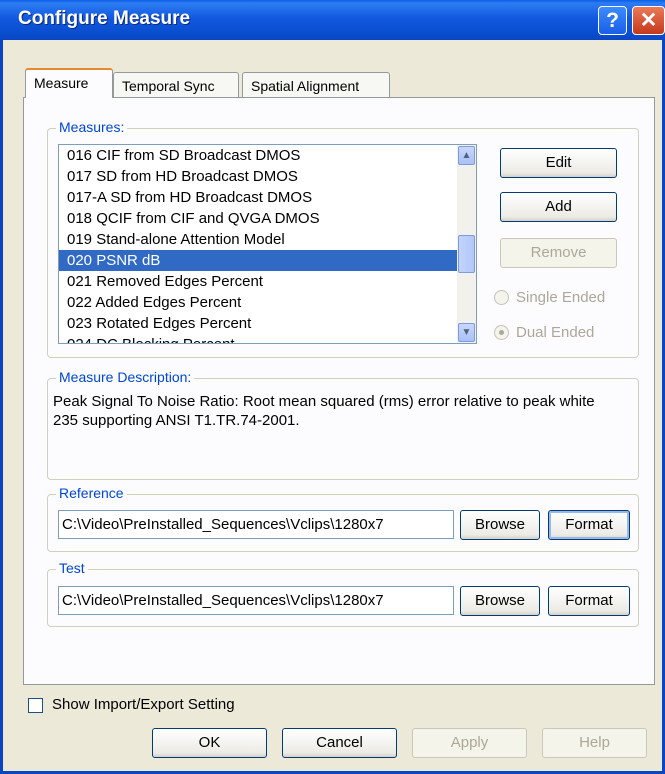  Describe the element at coordinates (267, 155) in the screenshot. I see `list-item: 016 CIF from SD Broadcast DMOS` at that location.